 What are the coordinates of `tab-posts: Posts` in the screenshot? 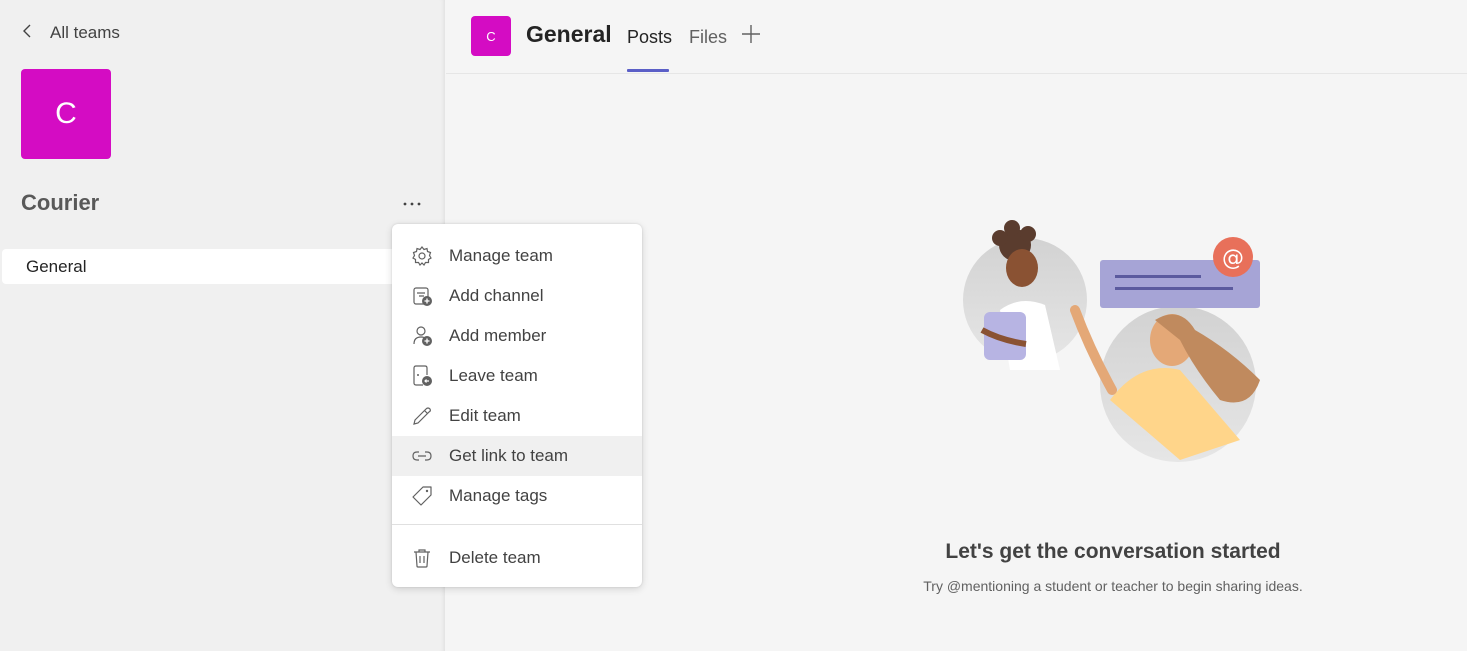 It's located at (649, 37).